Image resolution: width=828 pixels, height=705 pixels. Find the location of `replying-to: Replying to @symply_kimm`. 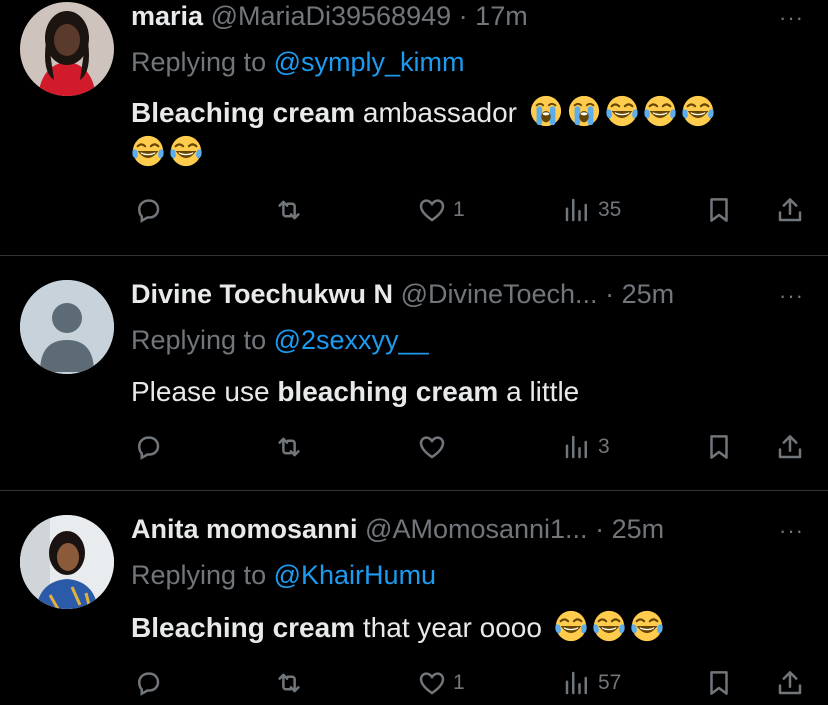

replying-to: Replying to @symply_kimm is located at coordinates (298, 62).